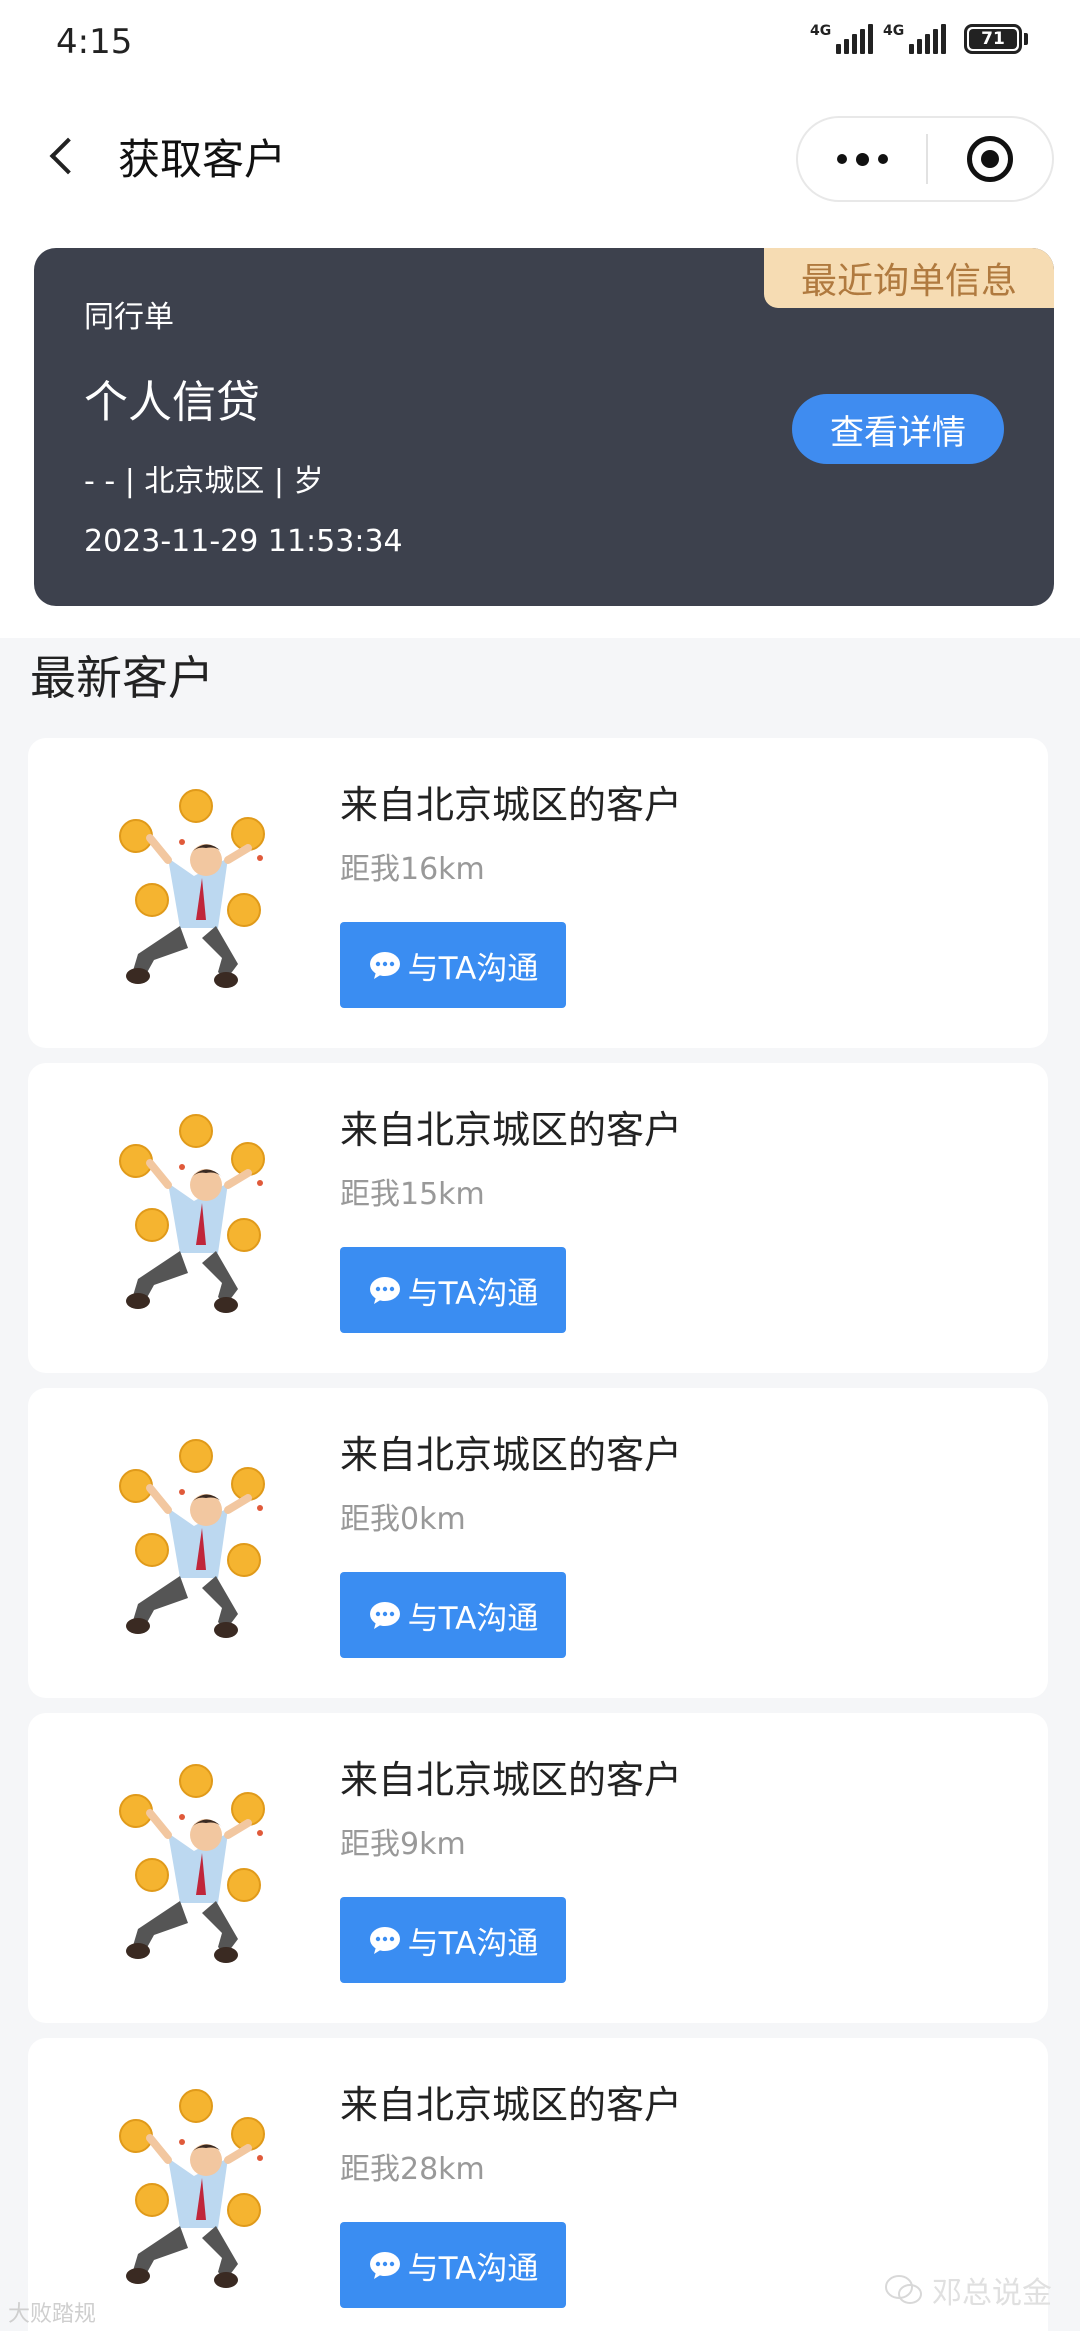 This screenshot has width=1080, height=2331. I want to click on target-close-icon, so click(990, 159).